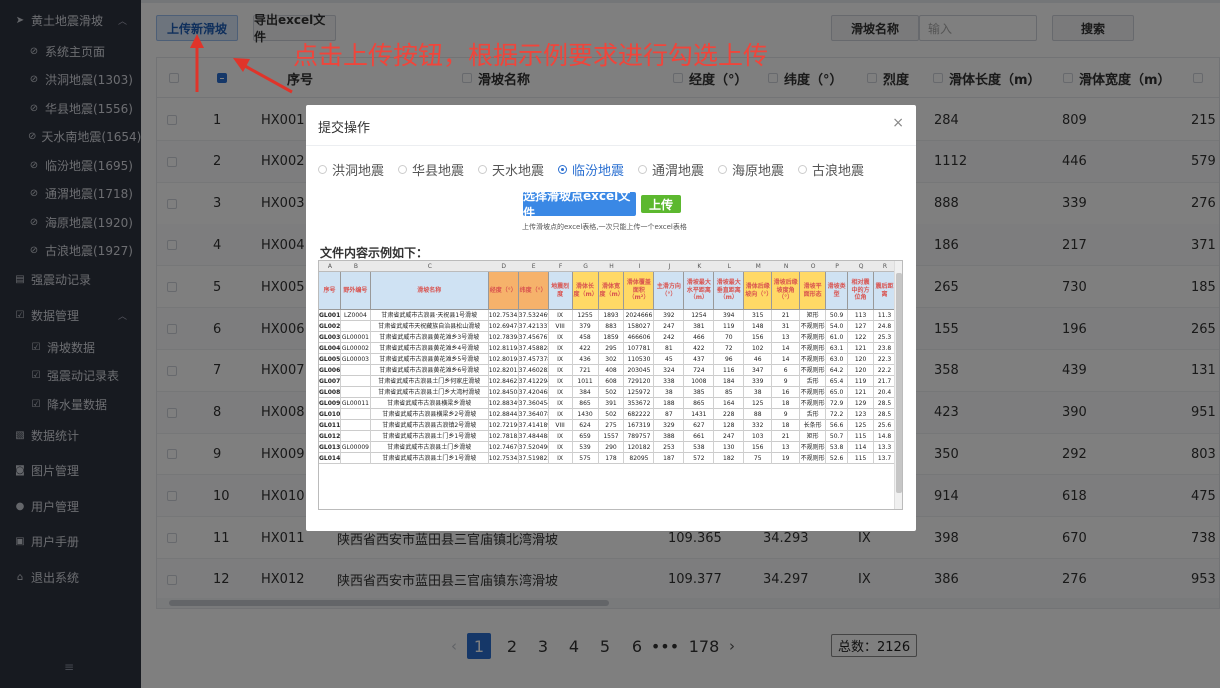 The height and width of the screenshot is (688, 1220). What do you see at coordinates (533, 326) in the screenshot?
I see `sheet-cell: 37.421337` at bounding box center [533, 326].